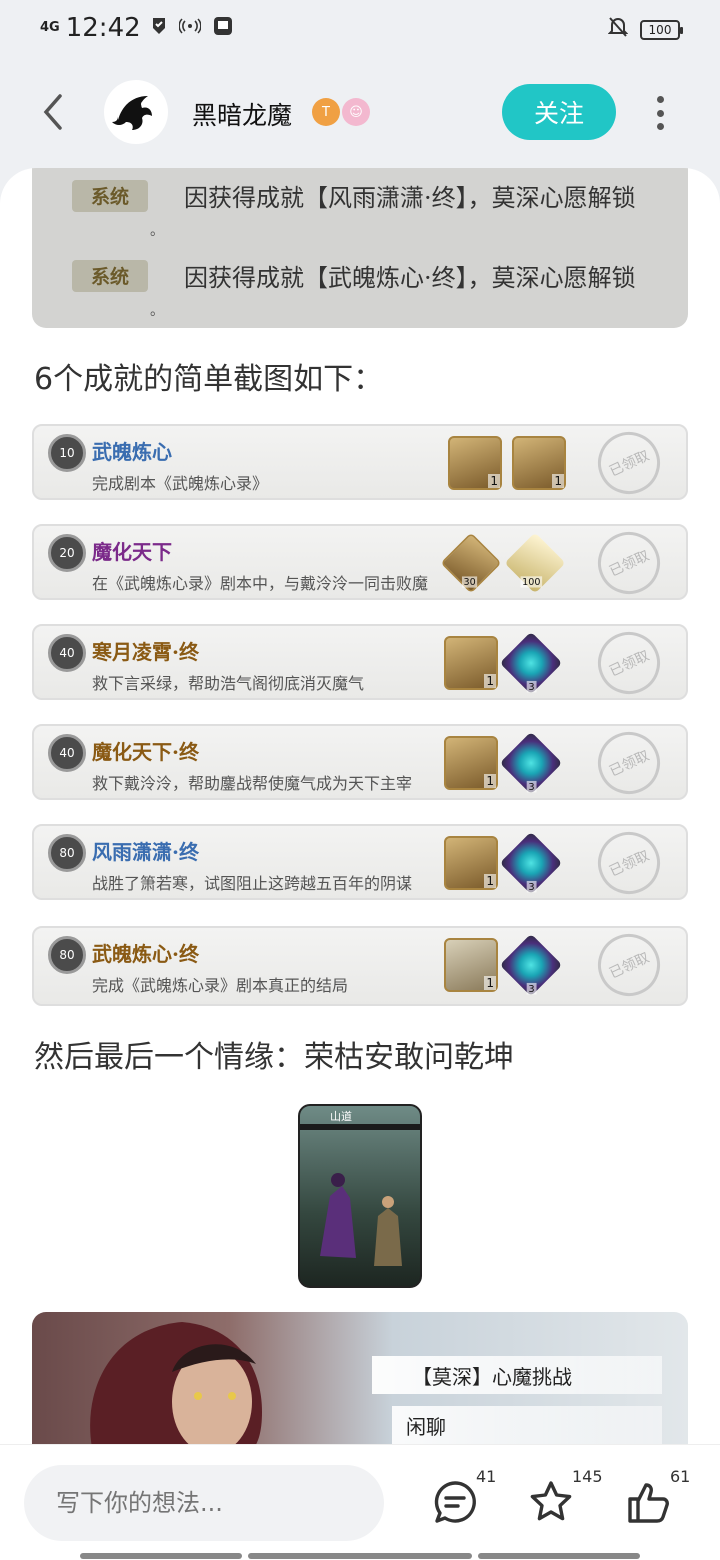 This screenshot has width=720, height=1560. Describe the element at coordinates (535, 563) in the screenshot. I see `reward-silver-icon: 100` at that location.